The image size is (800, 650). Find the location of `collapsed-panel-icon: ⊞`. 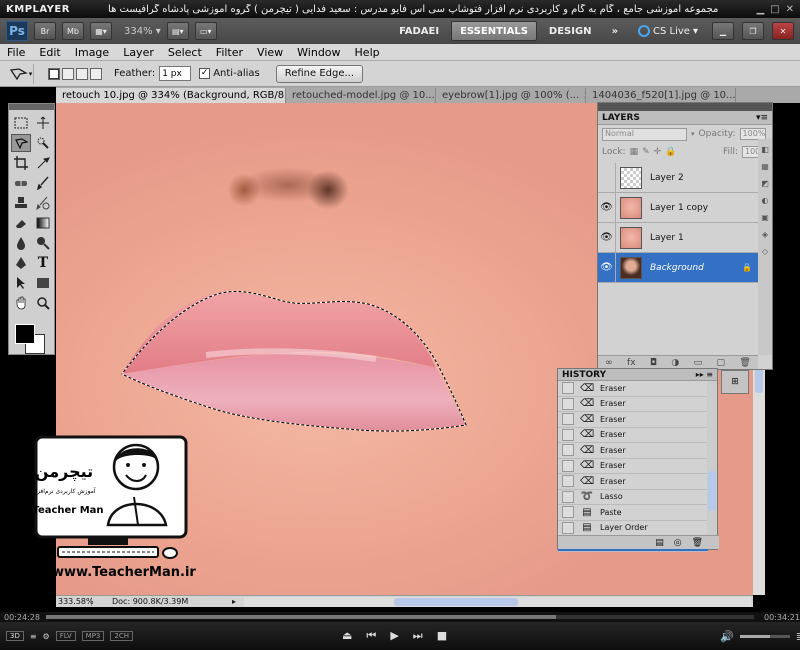

collapsed-panel-icon: ⊞ is located at coordinates (735, 382).